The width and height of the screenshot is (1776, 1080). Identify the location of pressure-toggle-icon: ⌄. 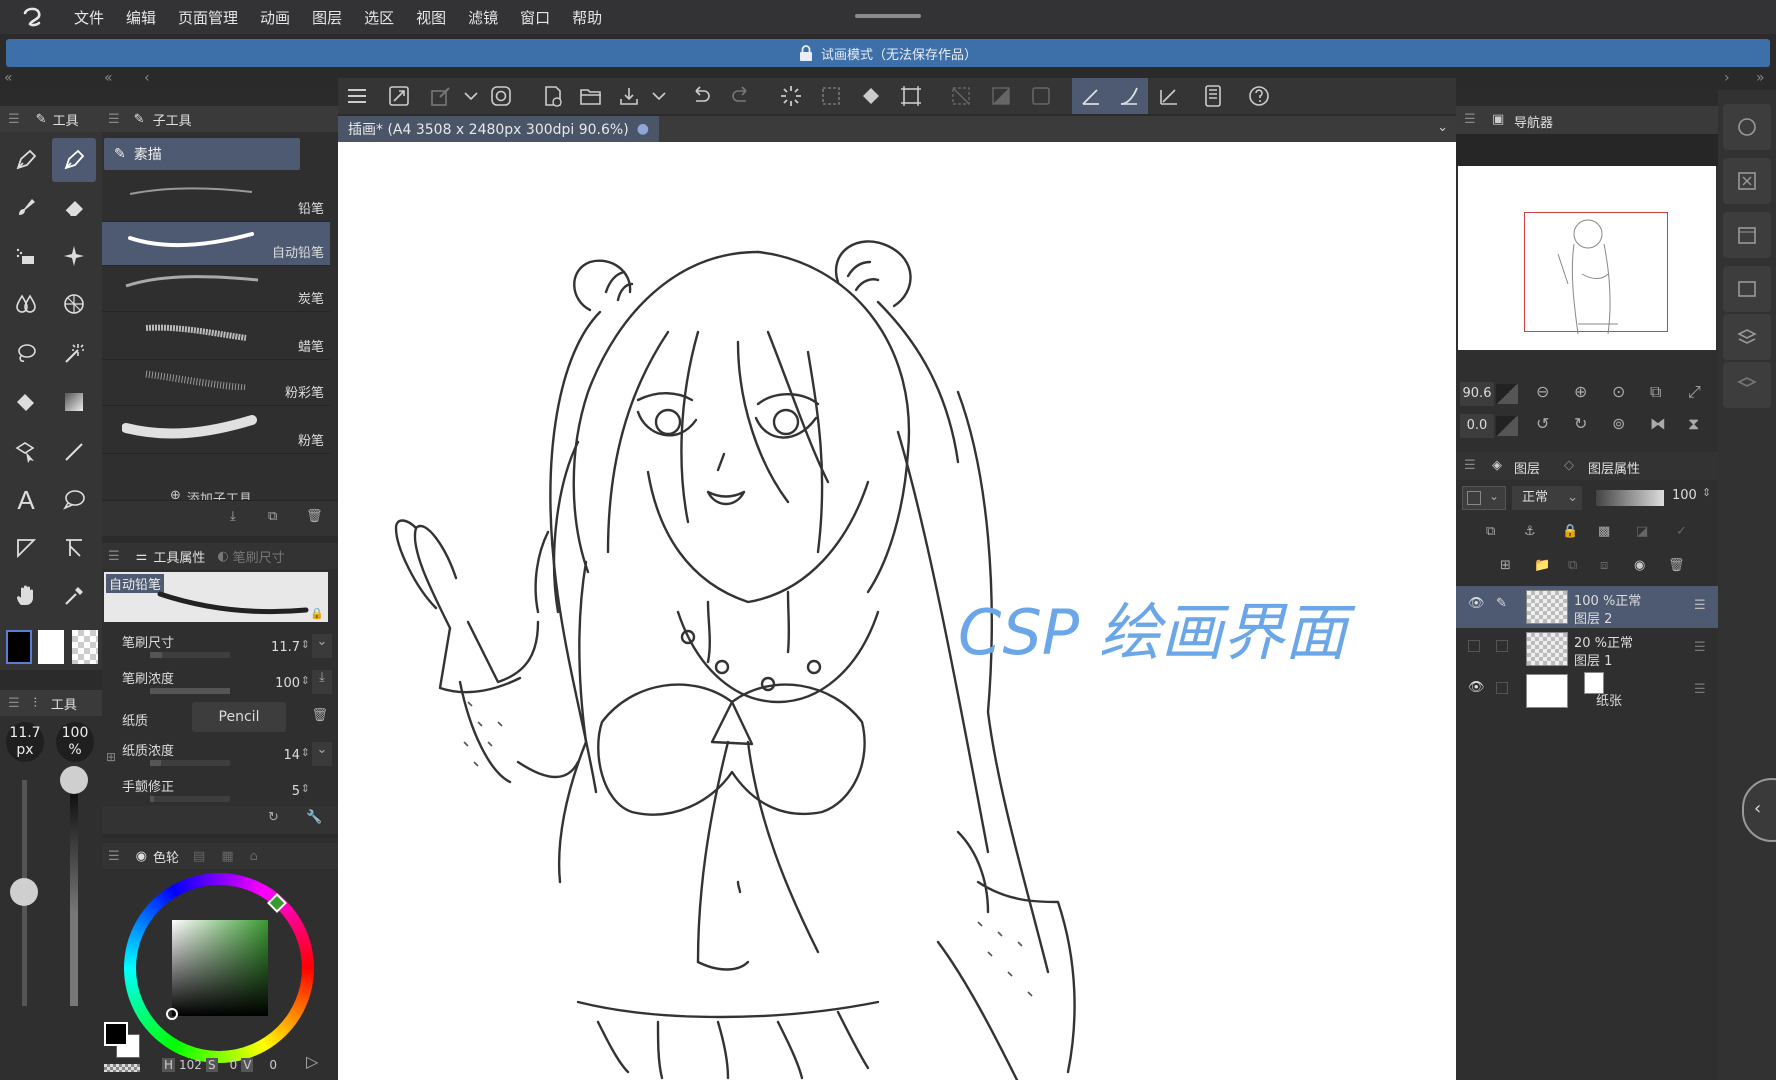
(322, 754).